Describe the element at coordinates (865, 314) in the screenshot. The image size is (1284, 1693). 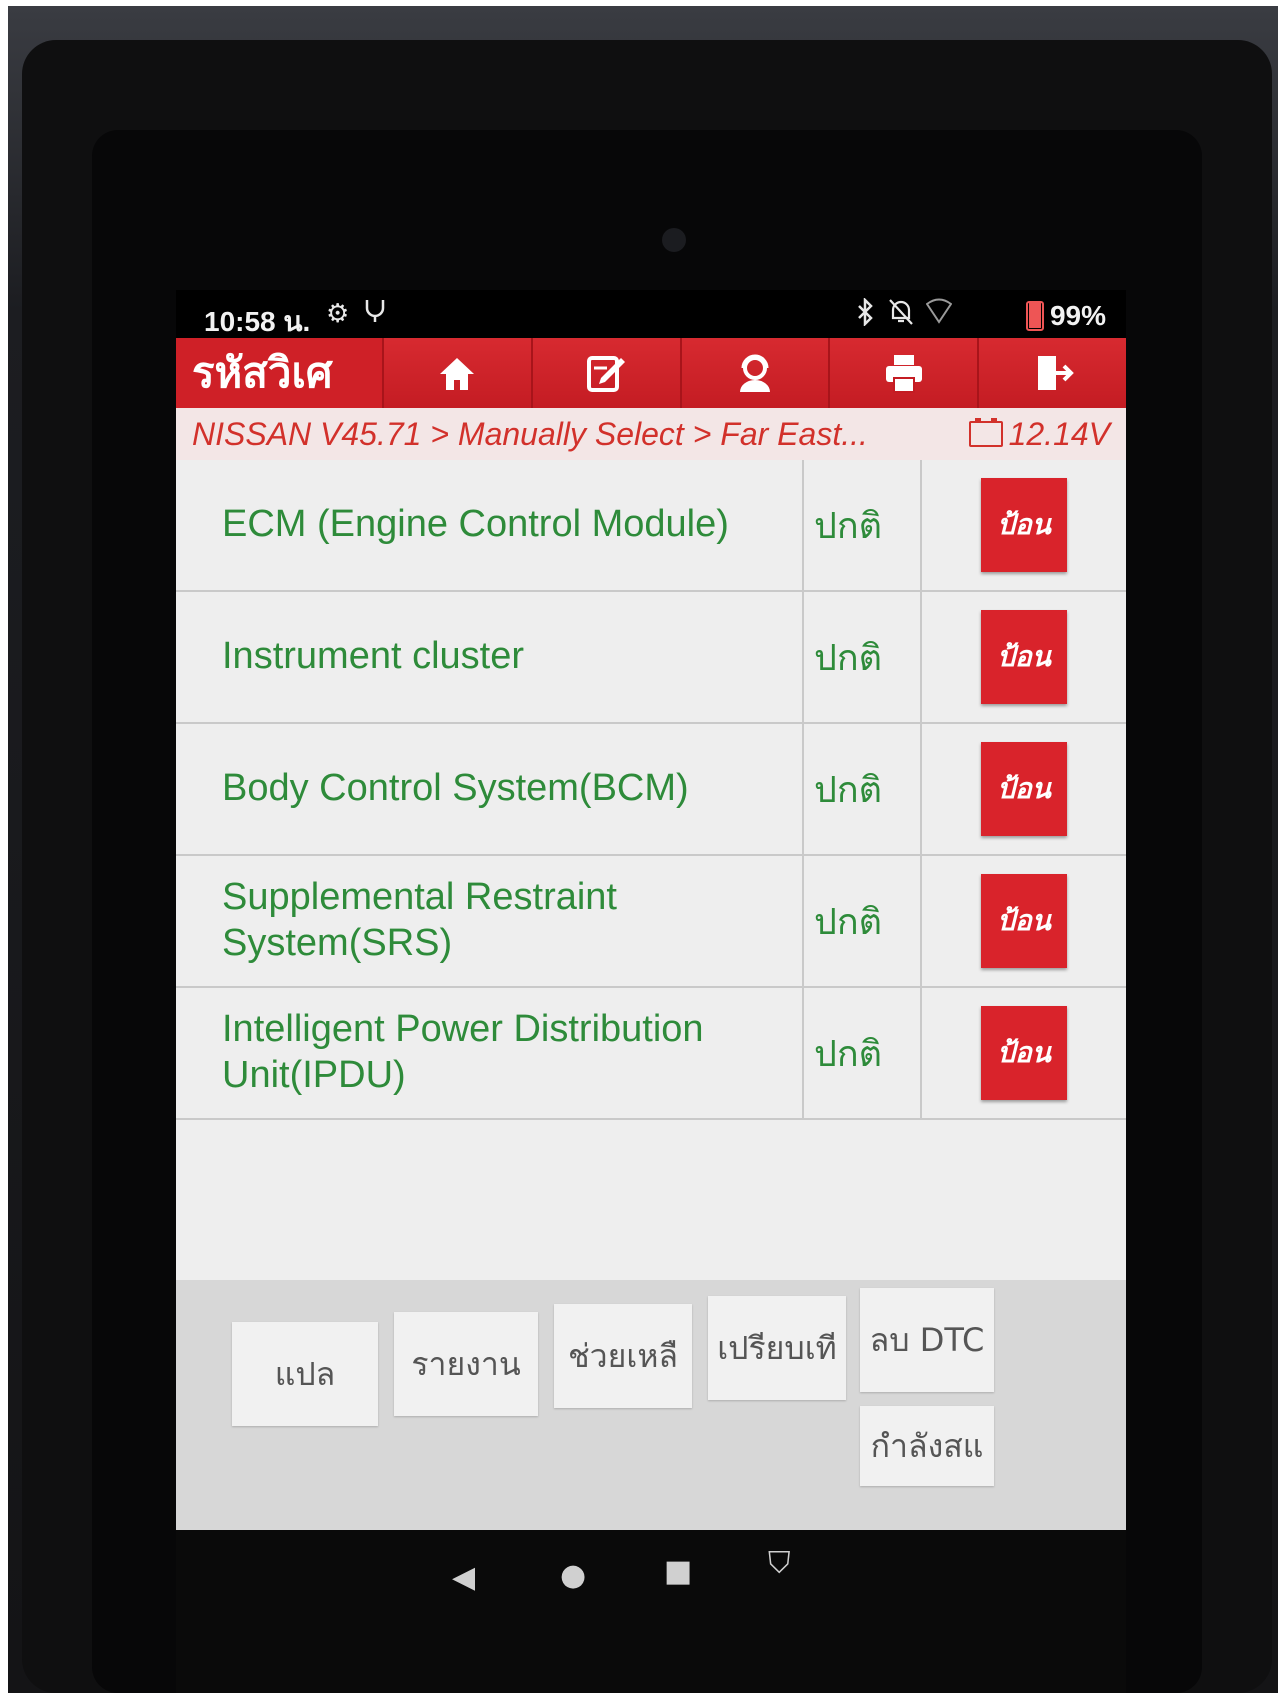
I see `bluetooth-icon` at that location.